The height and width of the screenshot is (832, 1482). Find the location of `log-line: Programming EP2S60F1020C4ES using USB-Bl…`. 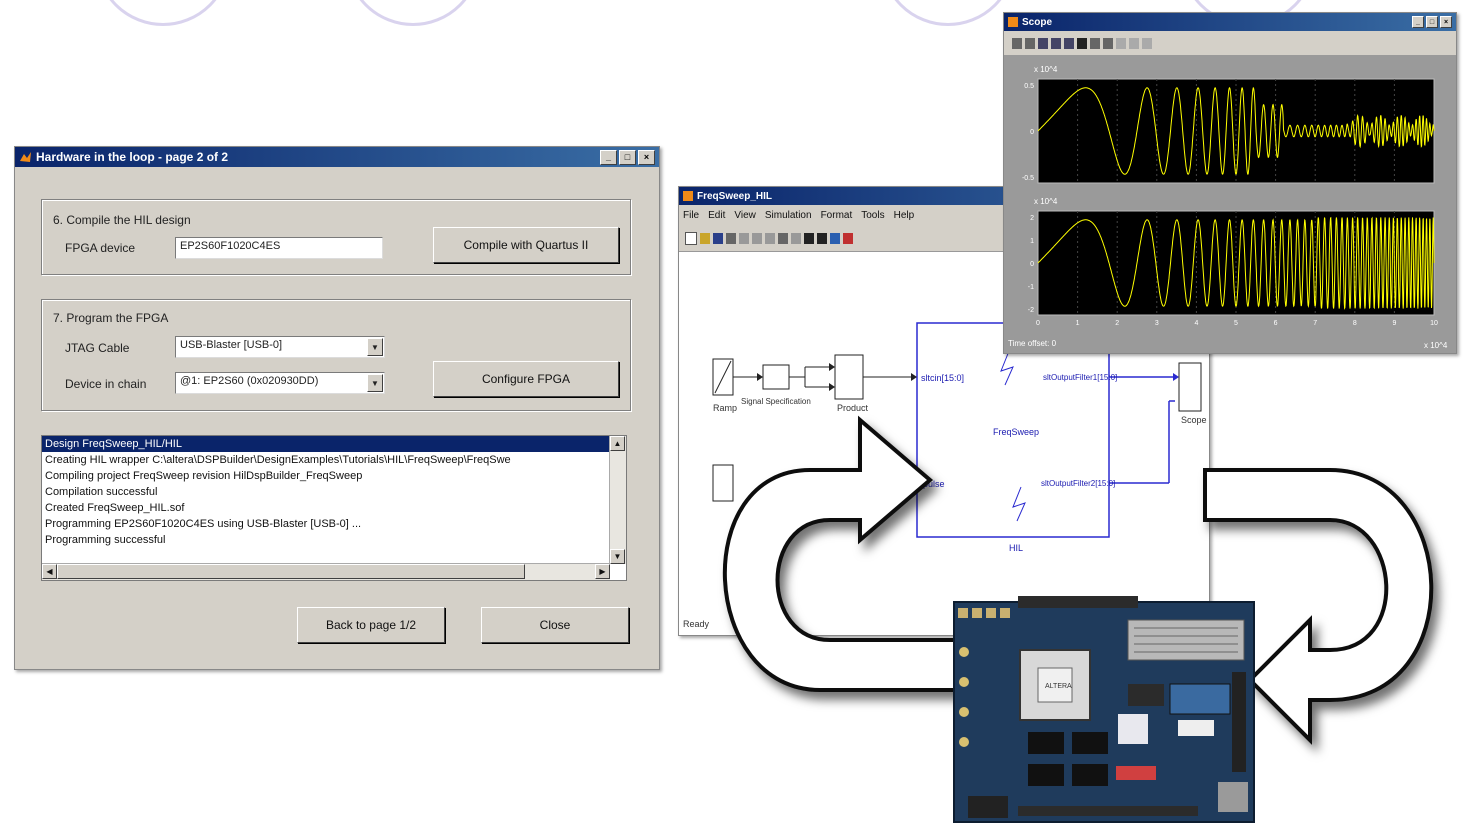

log-line: Programming EP2S60F1020C4ES using USB-Bl… is located at coordinates (334, 524).